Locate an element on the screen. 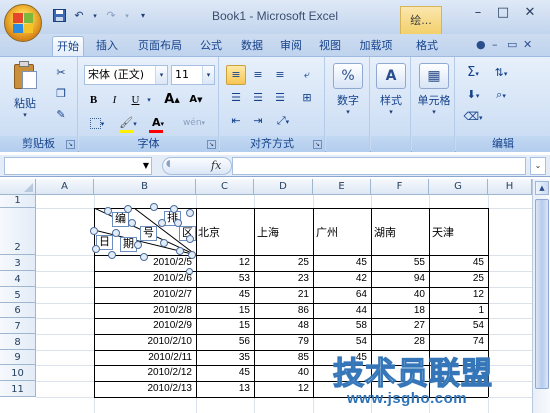  city-header-cell: 天津 is located at coordinates (443, 232).